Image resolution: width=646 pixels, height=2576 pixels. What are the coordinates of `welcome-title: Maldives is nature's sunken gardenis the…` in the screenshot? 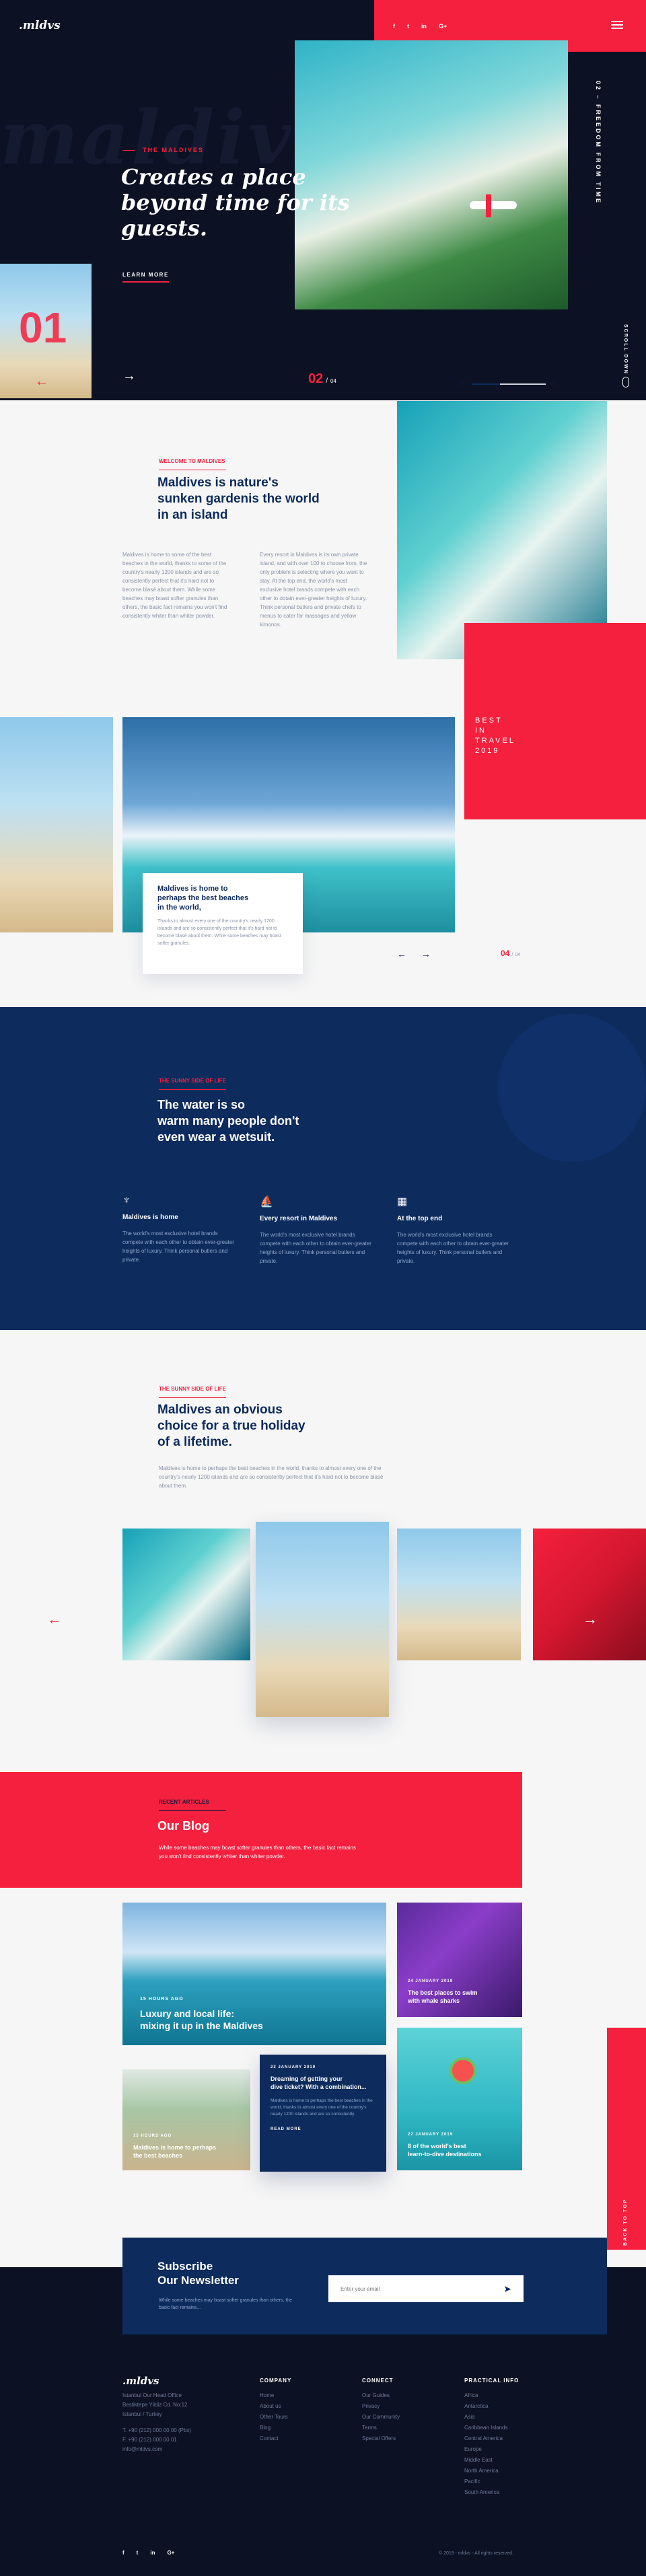 It's located at (239, 499).